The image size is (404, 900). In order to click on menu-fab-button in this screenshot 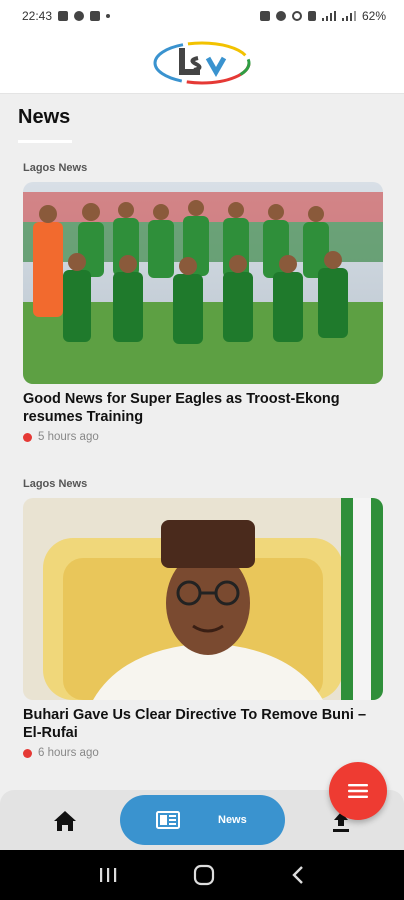, I will do `click(358, 791)`.